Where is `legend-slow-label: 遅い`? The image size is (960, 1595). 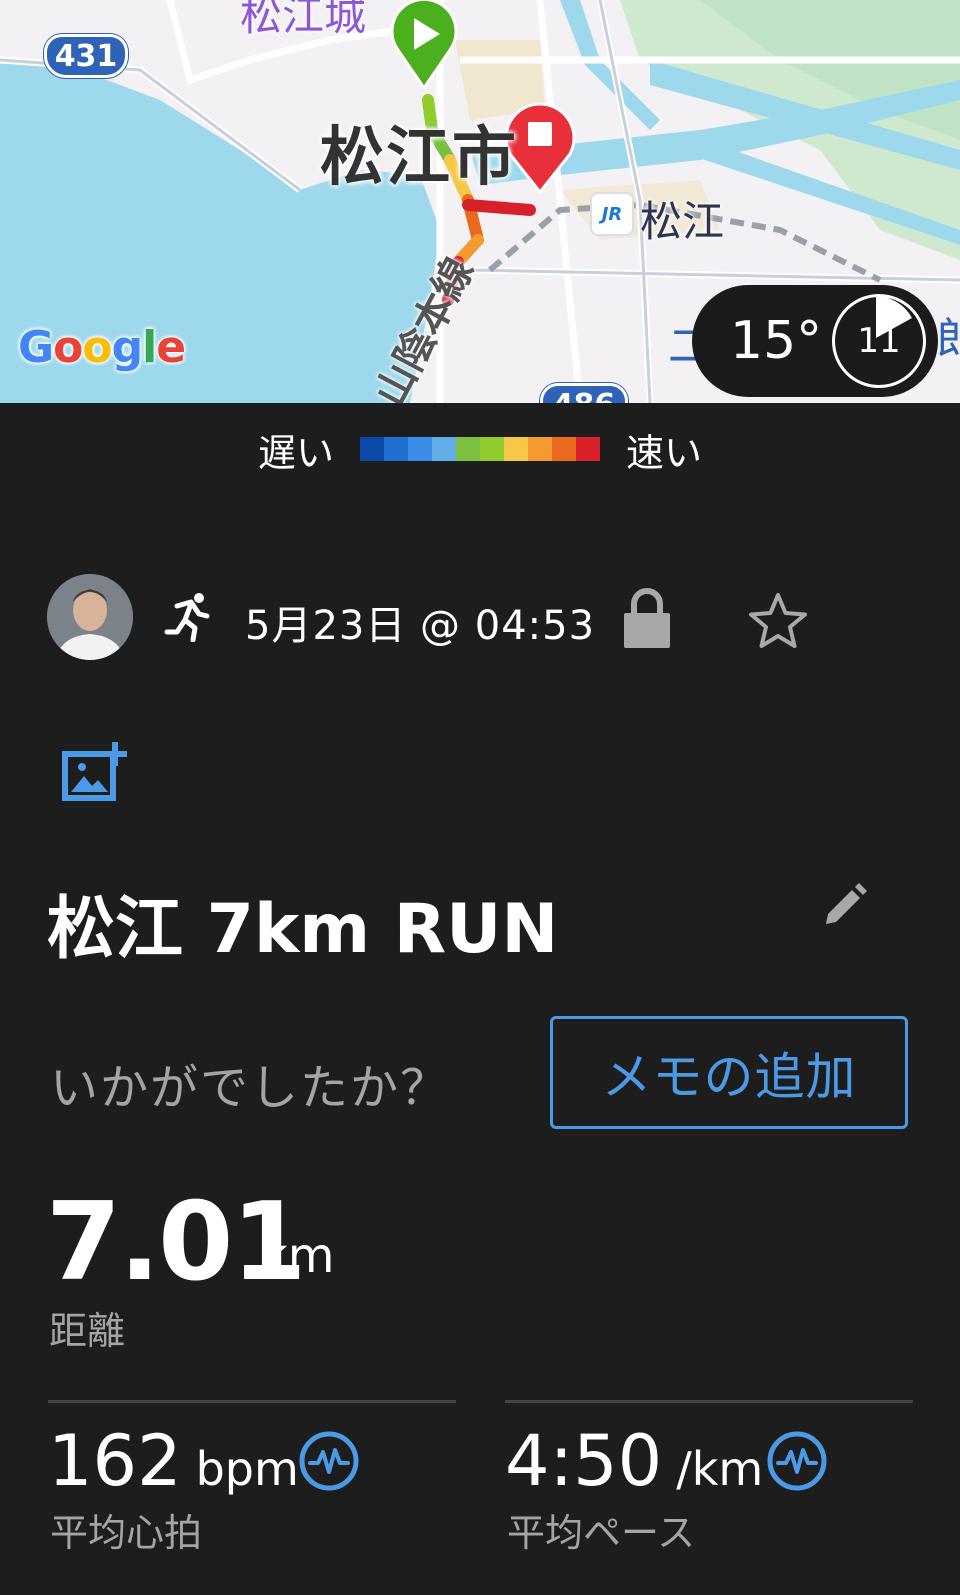 legend-slow-label: 遅い is located at coordinates (295, 452).